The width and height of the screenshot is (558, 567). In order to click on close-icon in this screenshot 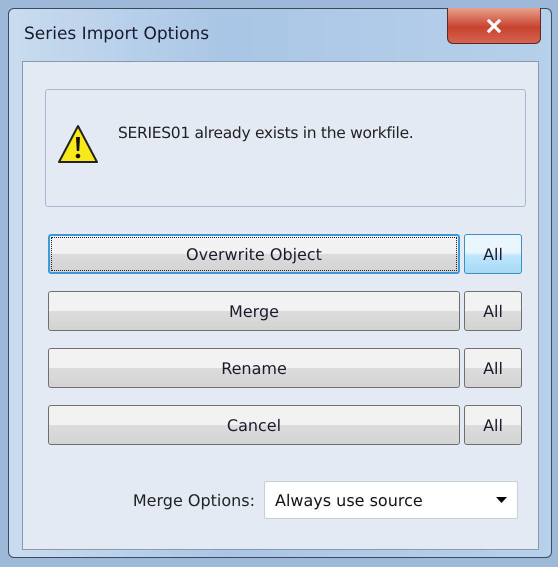, I will do `click(494, 25)`.